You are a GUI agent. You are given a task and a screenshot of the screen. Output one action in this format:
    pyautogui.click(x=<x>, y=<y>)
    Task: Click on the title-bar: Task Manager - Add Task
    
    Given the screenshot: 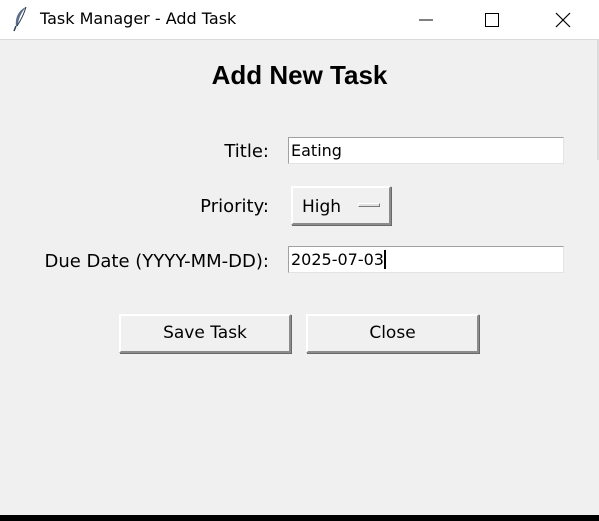 What is the action you would take?
    pyautogui.click(x=299, y=20)
    